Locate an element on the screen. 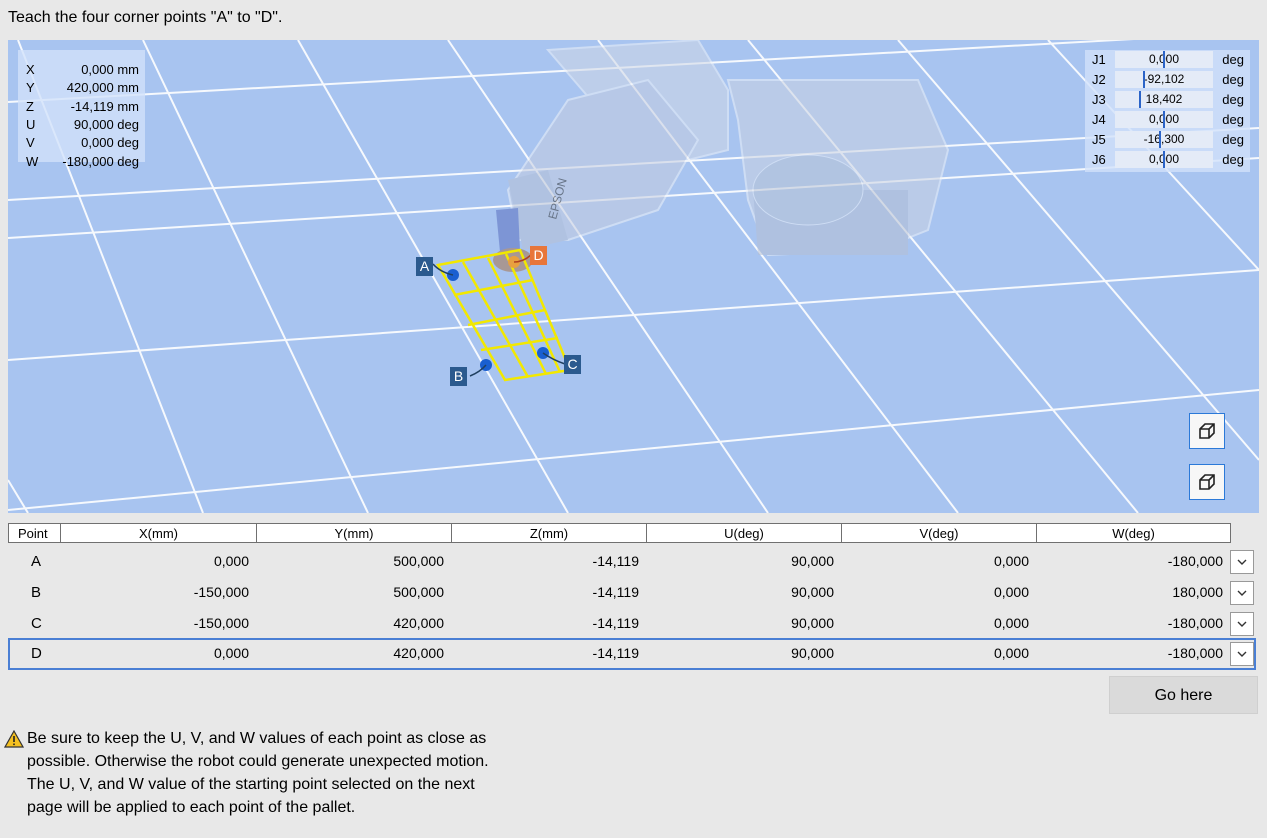  pose-row-u: U 90,000 deg is located at coordinates (81, 126).